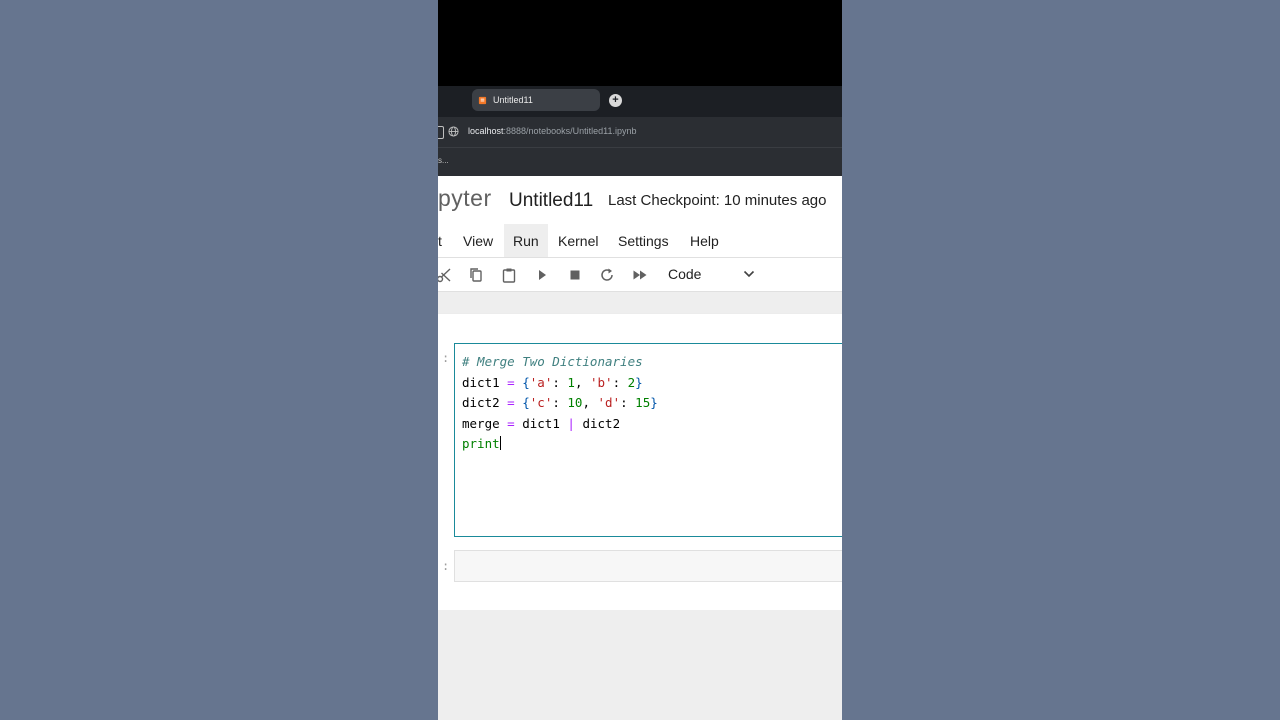  I want to click on stop-icon, so click(575, 275).